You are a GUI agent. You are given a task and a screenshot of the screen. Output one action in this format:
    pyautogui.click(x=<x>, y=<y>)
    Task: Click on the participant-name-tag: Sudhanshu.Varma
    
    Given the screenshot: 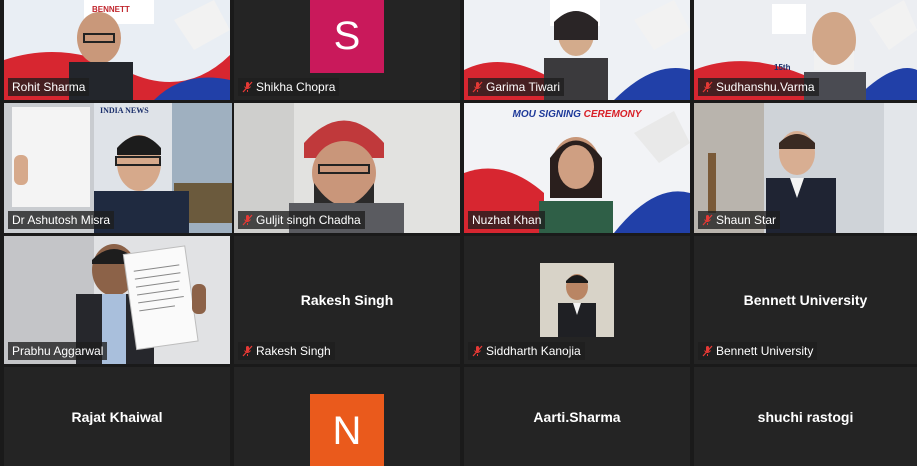 What is the action you would take?
    pyautogui.click(x=758, y=87)
    